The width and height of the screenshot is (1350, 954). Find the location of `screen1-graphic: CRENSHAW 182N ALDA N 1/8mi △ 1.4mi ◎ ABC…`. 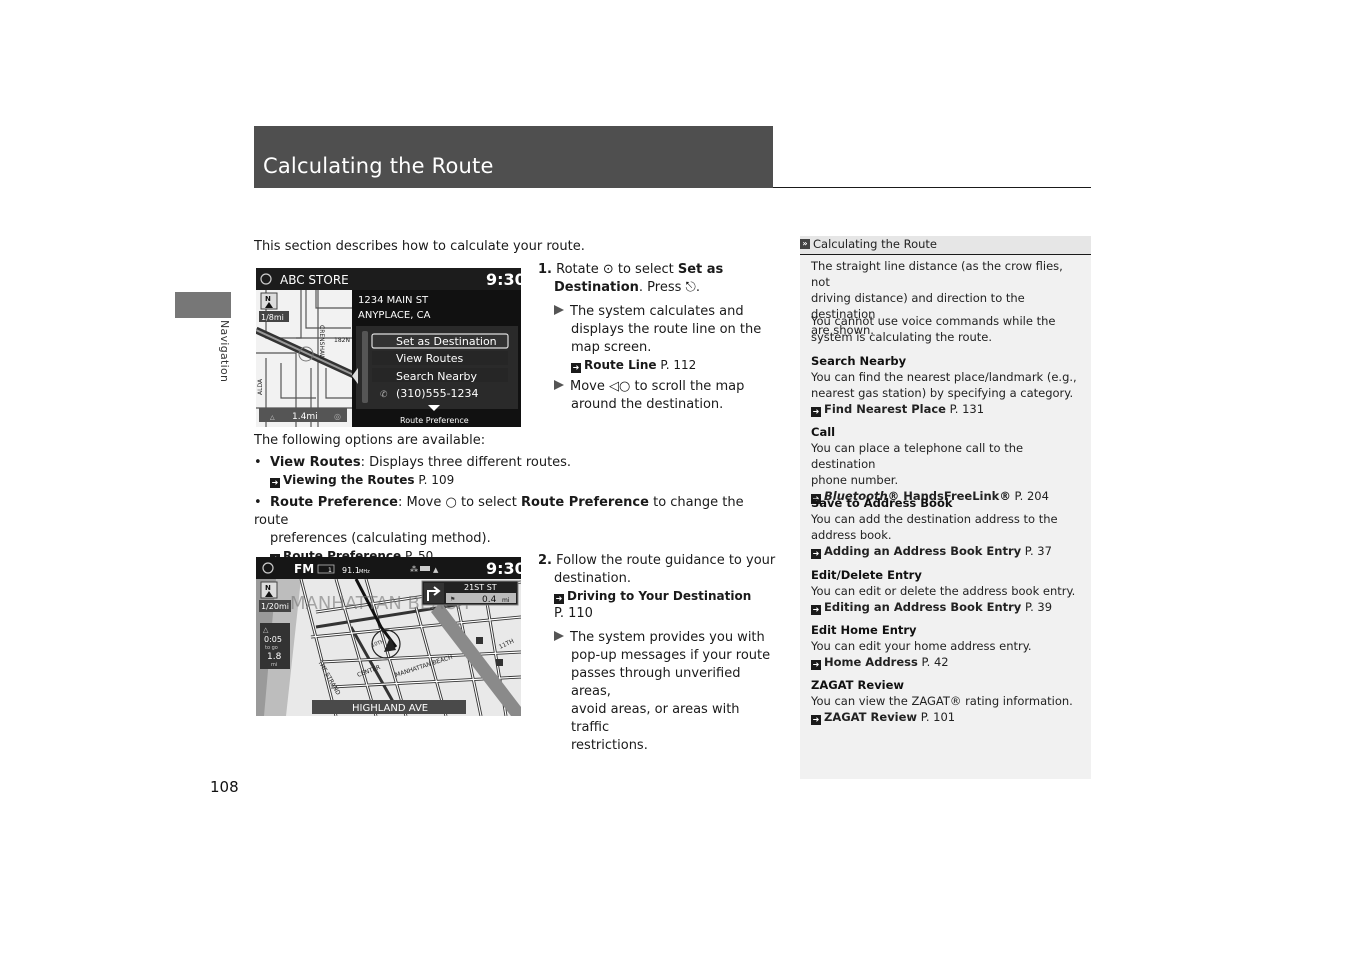

screen1-graphic: CRENSHAW 182N ALDA N 1/8mi △ 1.4mi ◎ ABC… is located at coordinates (388, 347).